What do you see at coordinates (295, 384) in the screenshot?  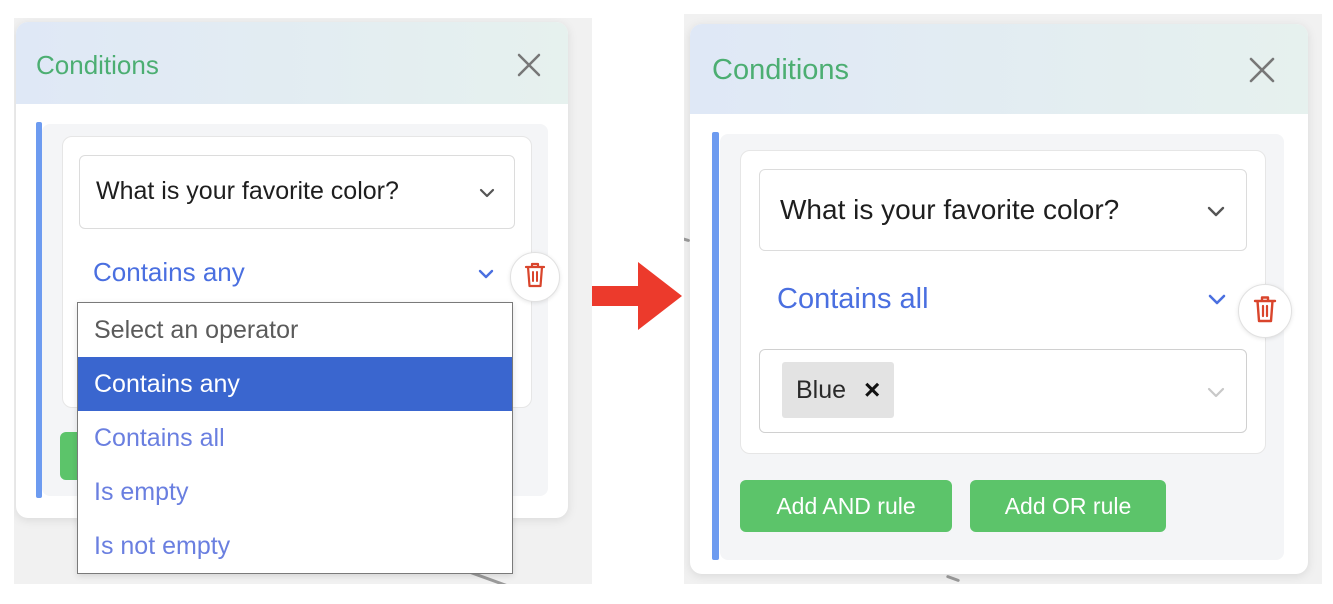 I see `dropdown-option-contains-any: Contains any` at bounding box center [295, 384].